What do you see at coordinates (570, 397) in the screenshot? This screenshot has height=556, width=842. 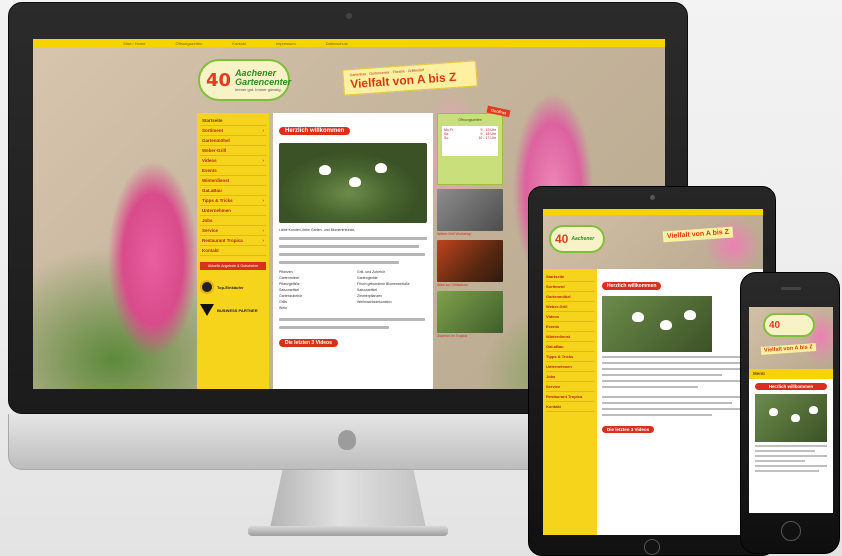 I see `sidebar-item: Restaurant Tropica` at bounding box center [570, 397].